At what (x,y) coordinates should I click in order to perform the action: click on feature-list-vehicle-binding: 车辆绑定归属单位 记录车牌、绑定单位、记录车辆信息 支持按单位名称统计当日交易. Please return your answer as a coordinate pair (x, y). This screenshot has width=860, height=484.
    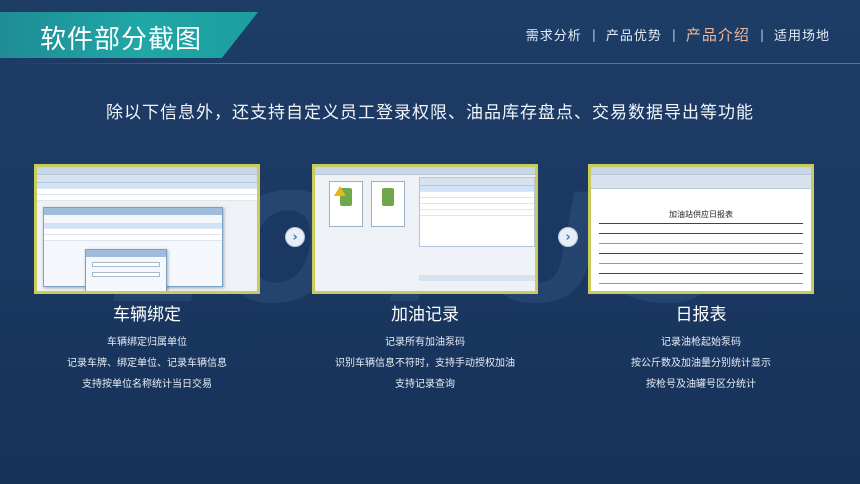
    Looking at the image, I should click on (147, 363).